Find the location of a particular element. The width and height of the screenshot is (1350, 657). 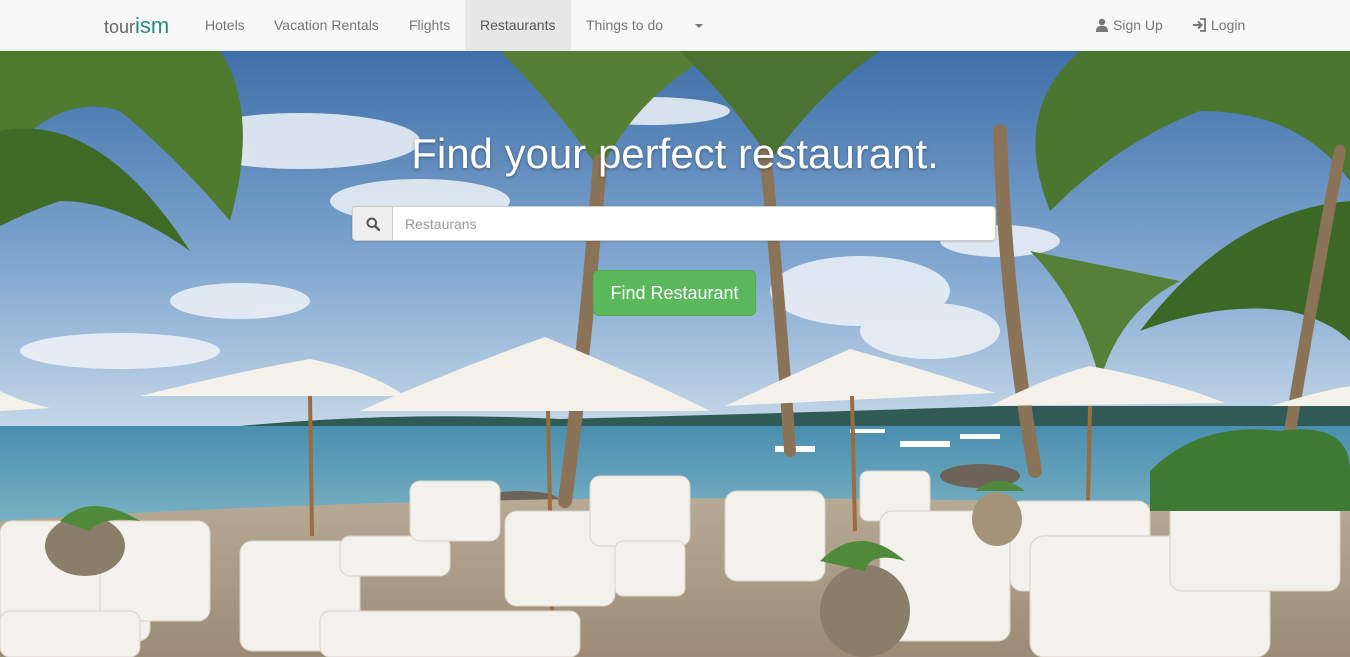

signup-link: Sign Up is located at coordinates (1129, 25).